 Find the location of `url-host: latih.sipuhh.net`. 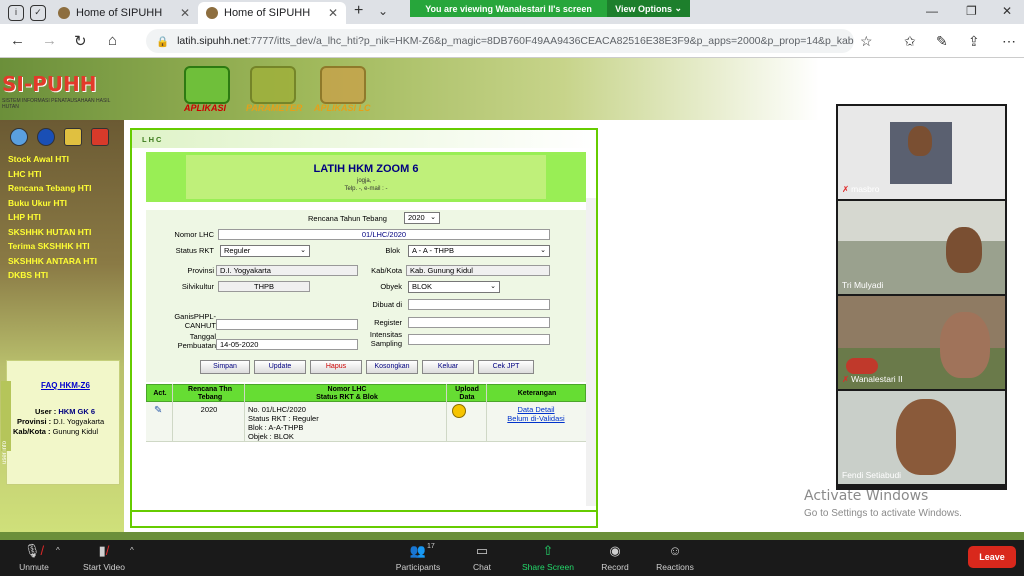

url-host: latih.sipuhh.net is located at coordinates (212, 41).